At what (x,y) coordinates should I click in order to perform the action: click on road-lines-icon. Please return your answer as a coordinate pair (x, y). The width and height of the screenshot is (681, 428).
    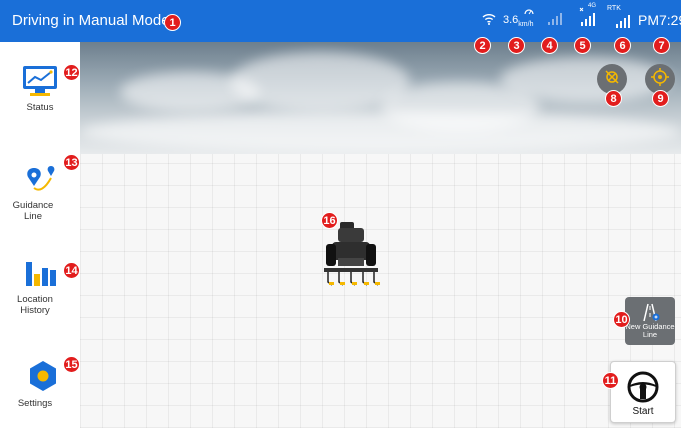
    Looking at the image, I should click on (650, 312).